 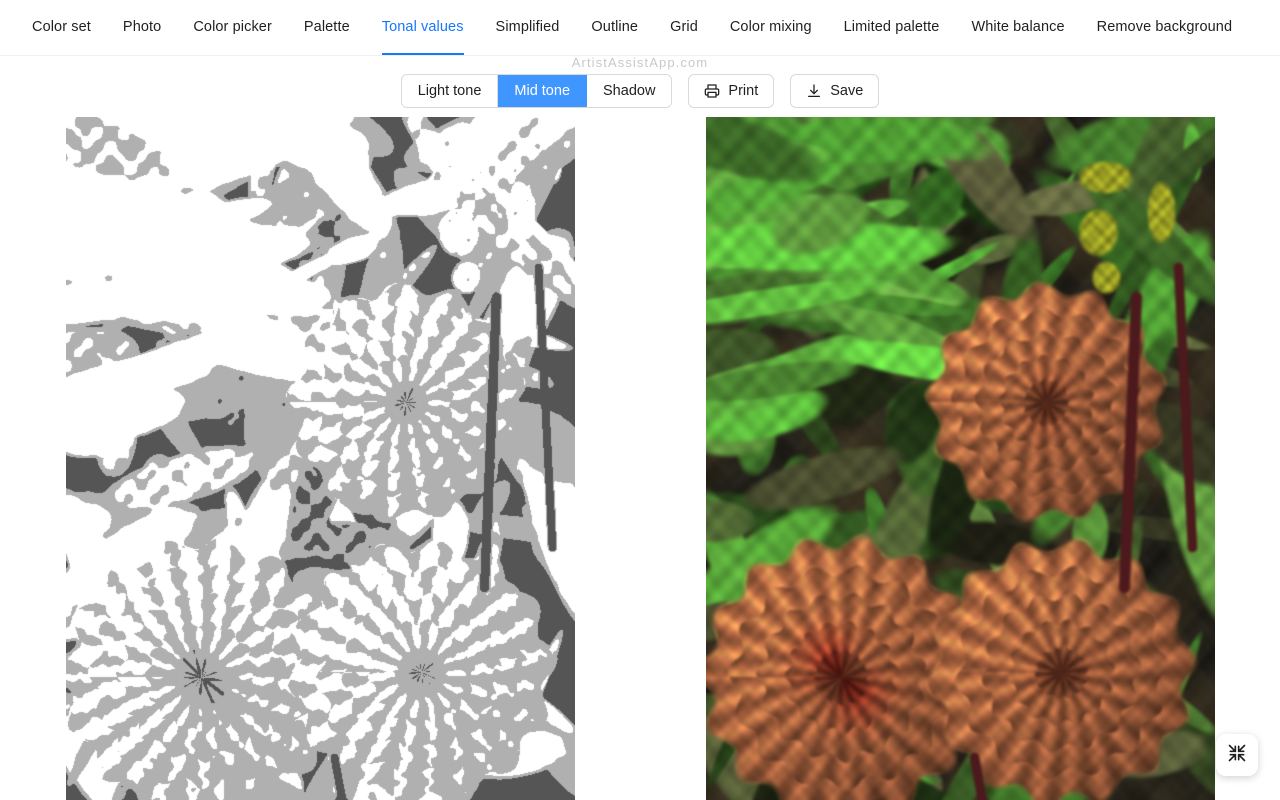 What do you see at coordinates (450, 91) in the screenshot?
I see `segment-light-tone: Light tone` at bounding box center [450, 91].